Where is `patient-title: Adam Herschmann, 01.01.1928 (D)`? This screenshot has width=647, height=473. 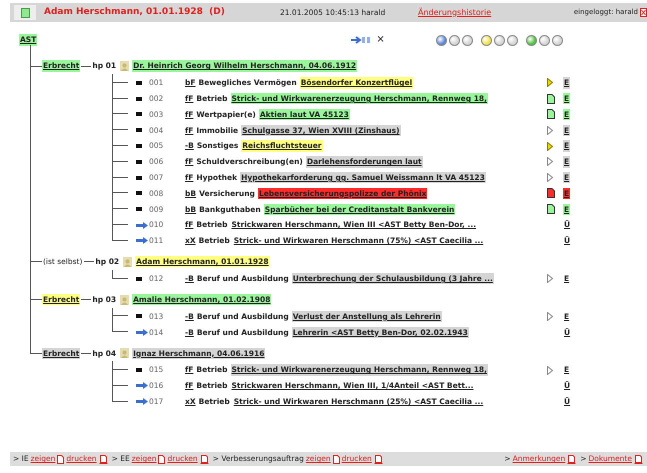
patient-title: Adam Herschmann, 01.01.1928 (D) is located at coordinates (135, 12).